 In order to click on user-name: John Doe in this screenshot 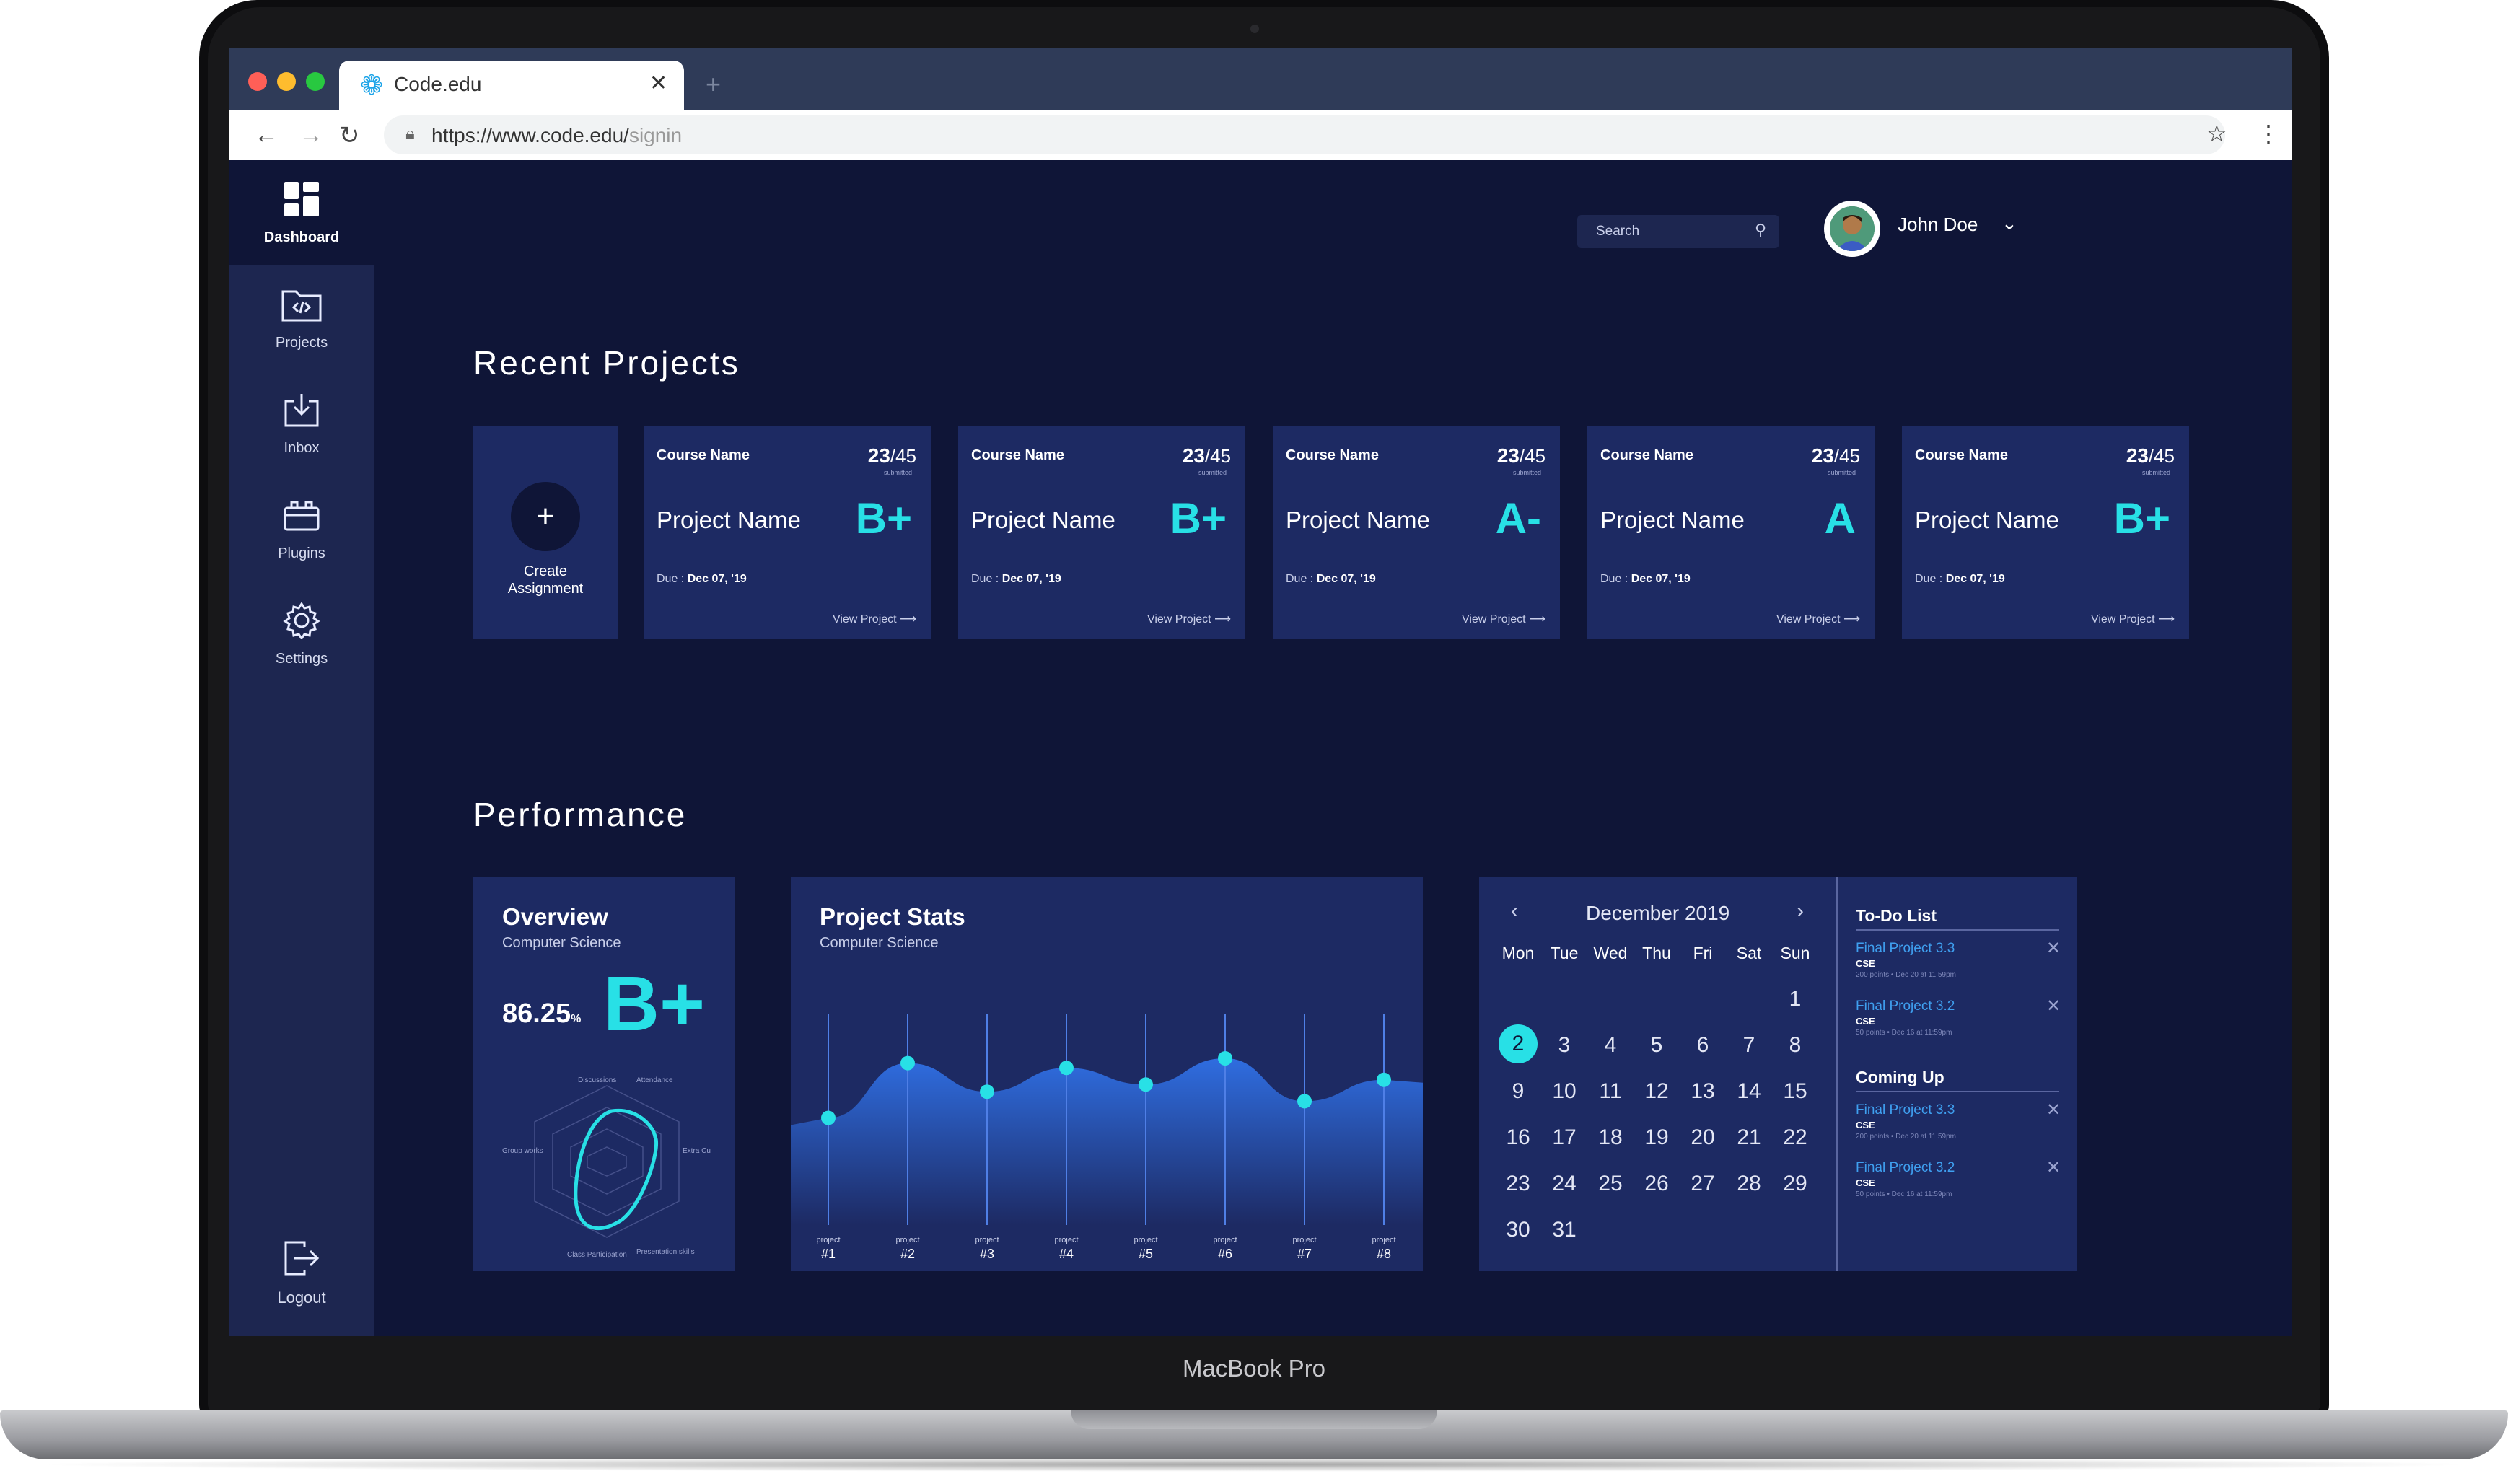, I will do `click(1938, 225)`.